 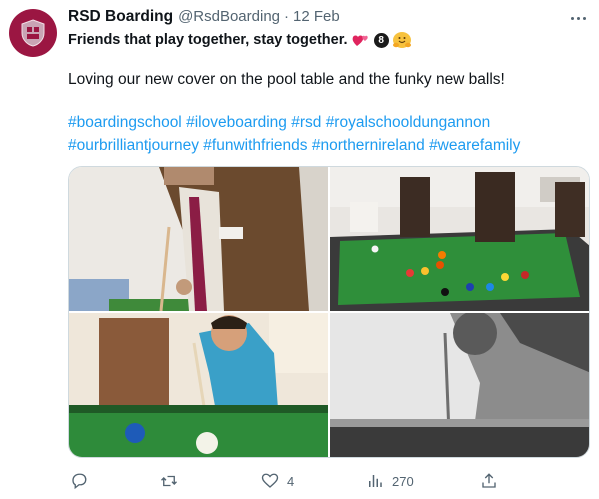 I want to click on reply-icon, so click(x=79, y=481).